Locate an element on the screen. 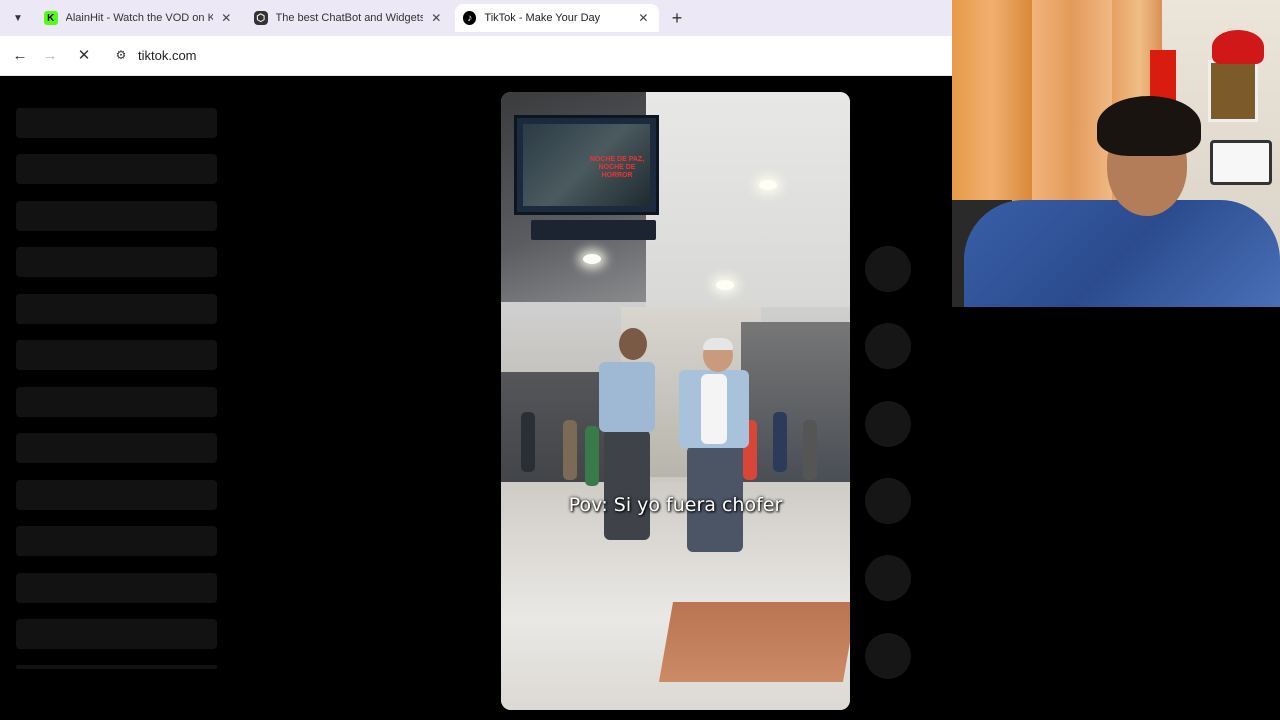 Image resolution: width=1280 pixels, height=720 pixels. tab-title: AlainHit - Watch the VOD on K is located at coordinates (139, 18).